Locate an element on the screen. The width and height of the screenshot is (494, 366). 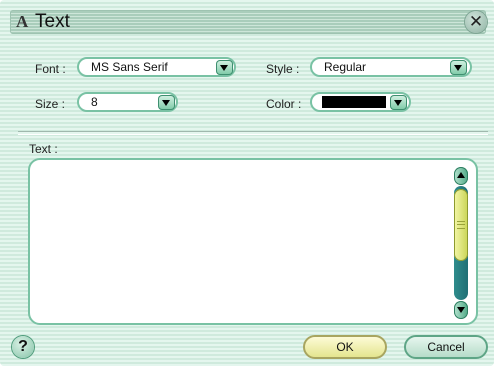
color-select is located at coordinates (360, 102).